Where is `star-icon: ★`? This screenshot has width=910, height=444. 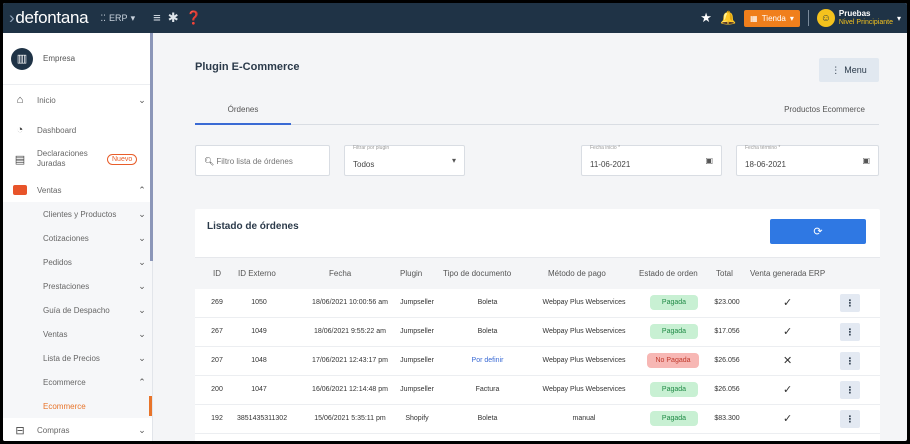
star-icon: ★ is located at coordinates (706, 18).